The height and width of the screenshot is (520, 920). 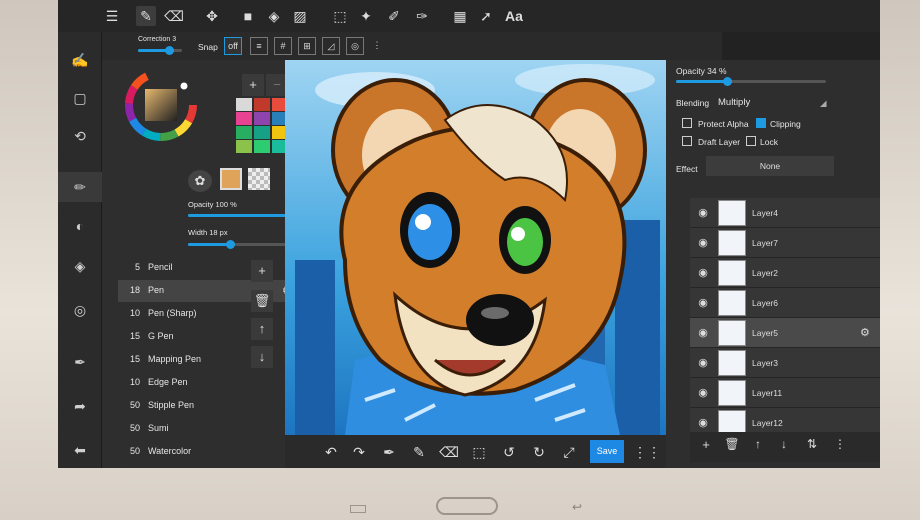 What do you see at coordinates (259, 179) in the screenshot?
I see `transparent-color-swatch` at bounding box center [259, 179].